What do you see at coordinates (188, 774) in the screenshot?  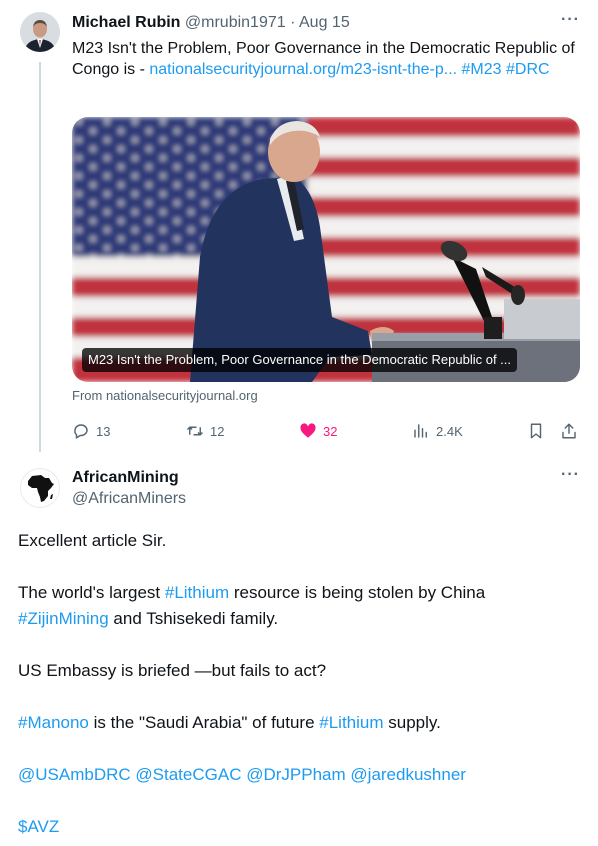 I see `mention-statecgac: @StateCGAC` at bounding box center [188, 774].